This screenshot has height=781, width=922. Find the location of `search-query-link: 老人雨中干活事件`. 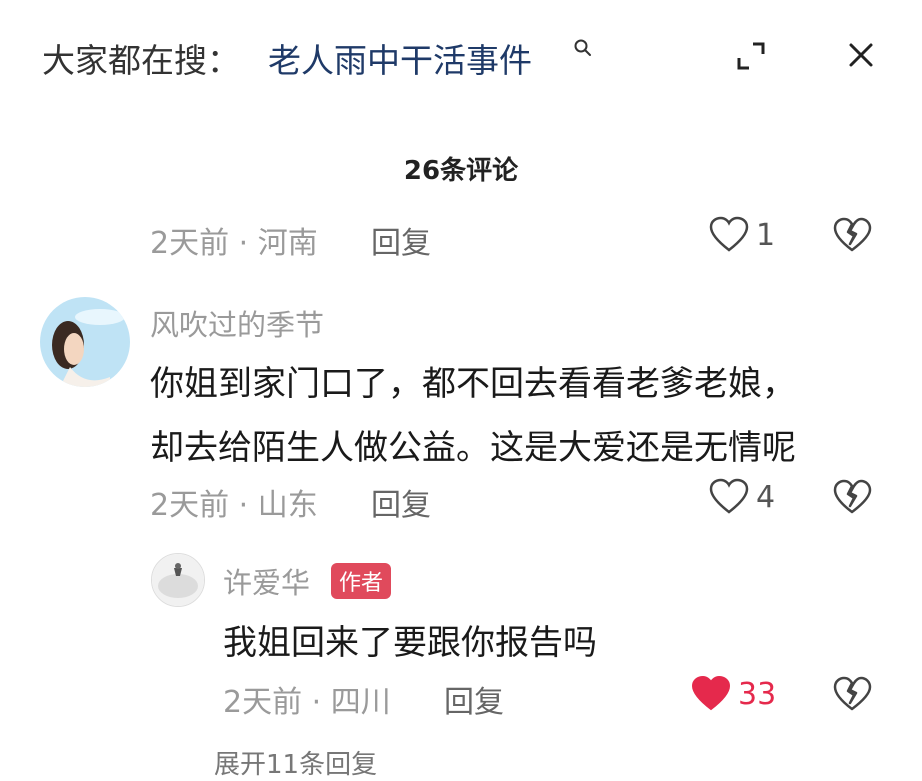

search-query-link: 老人雨中干活事件 is located at coordinates (400, 58).